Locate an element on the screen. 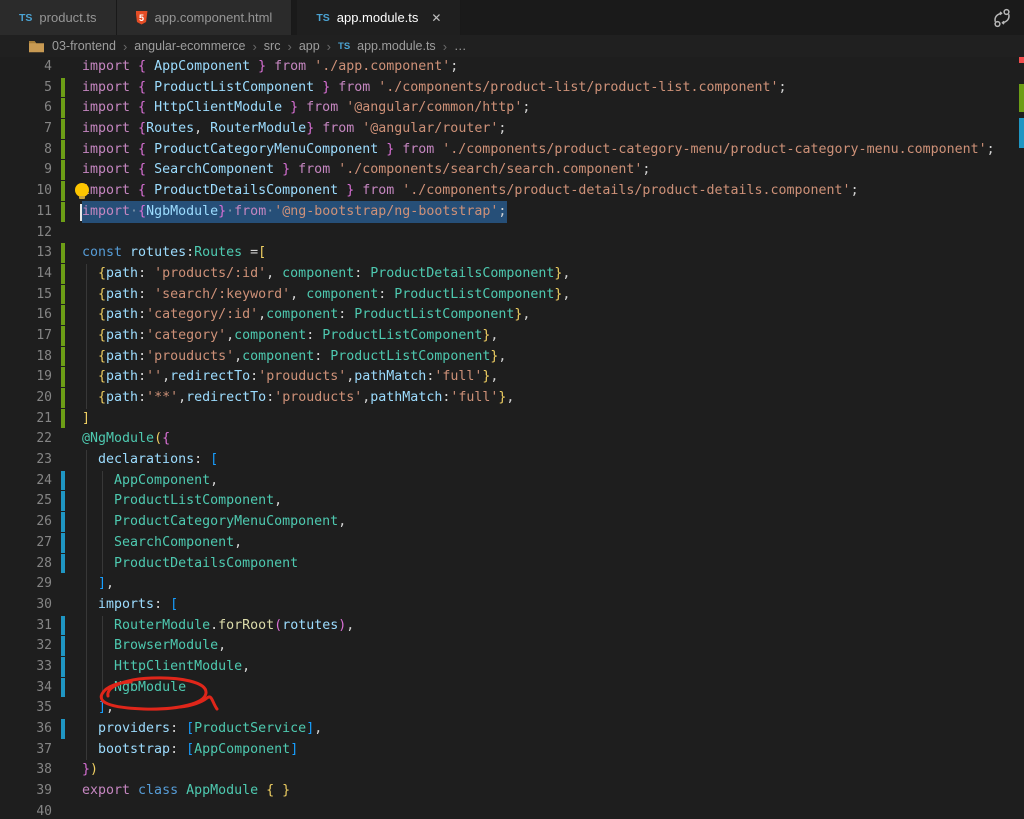 The height and width of the screenshot is (819, 1024). code-line-26: 26 ProductCategoryMenuComponent, is located at coordinates (512, 522).